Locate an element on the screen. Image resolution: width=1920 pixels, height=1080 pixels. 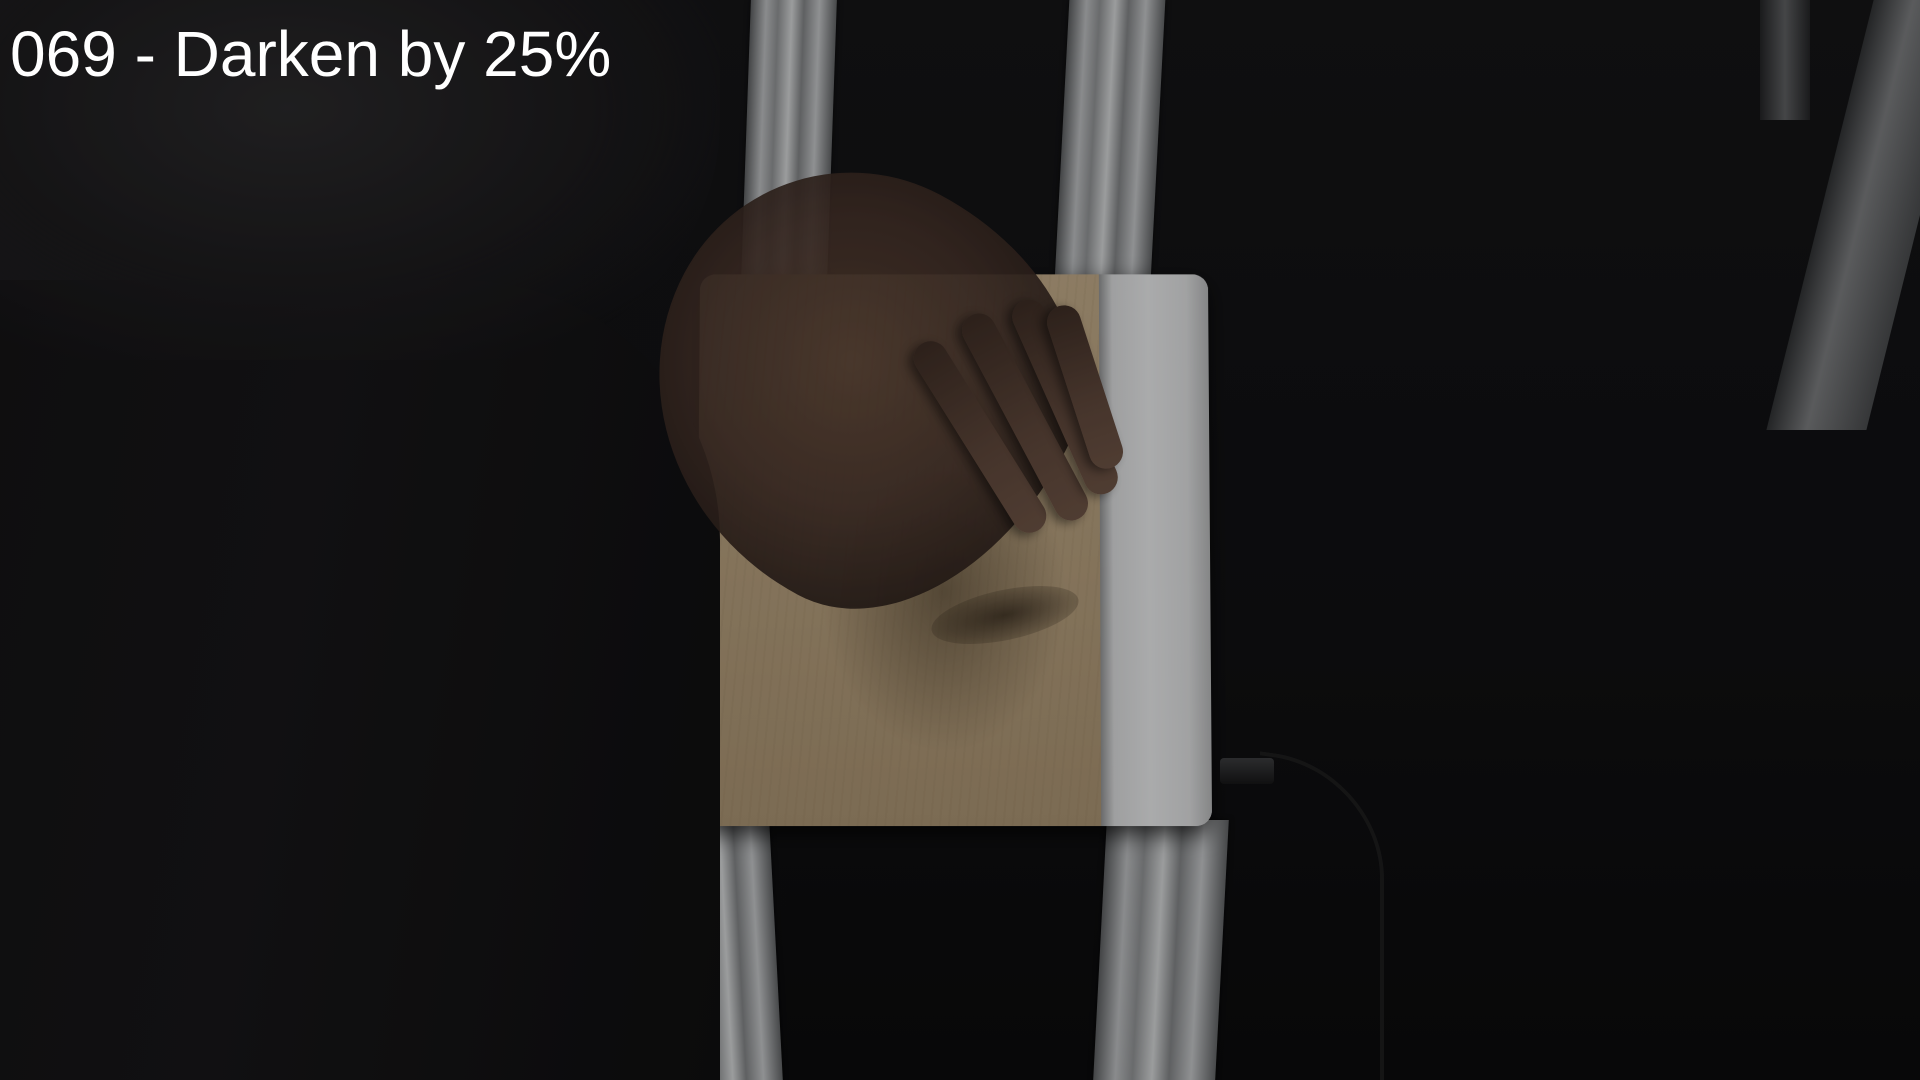
aluminum-rail-top-right is located at coordinates (1785, 60).